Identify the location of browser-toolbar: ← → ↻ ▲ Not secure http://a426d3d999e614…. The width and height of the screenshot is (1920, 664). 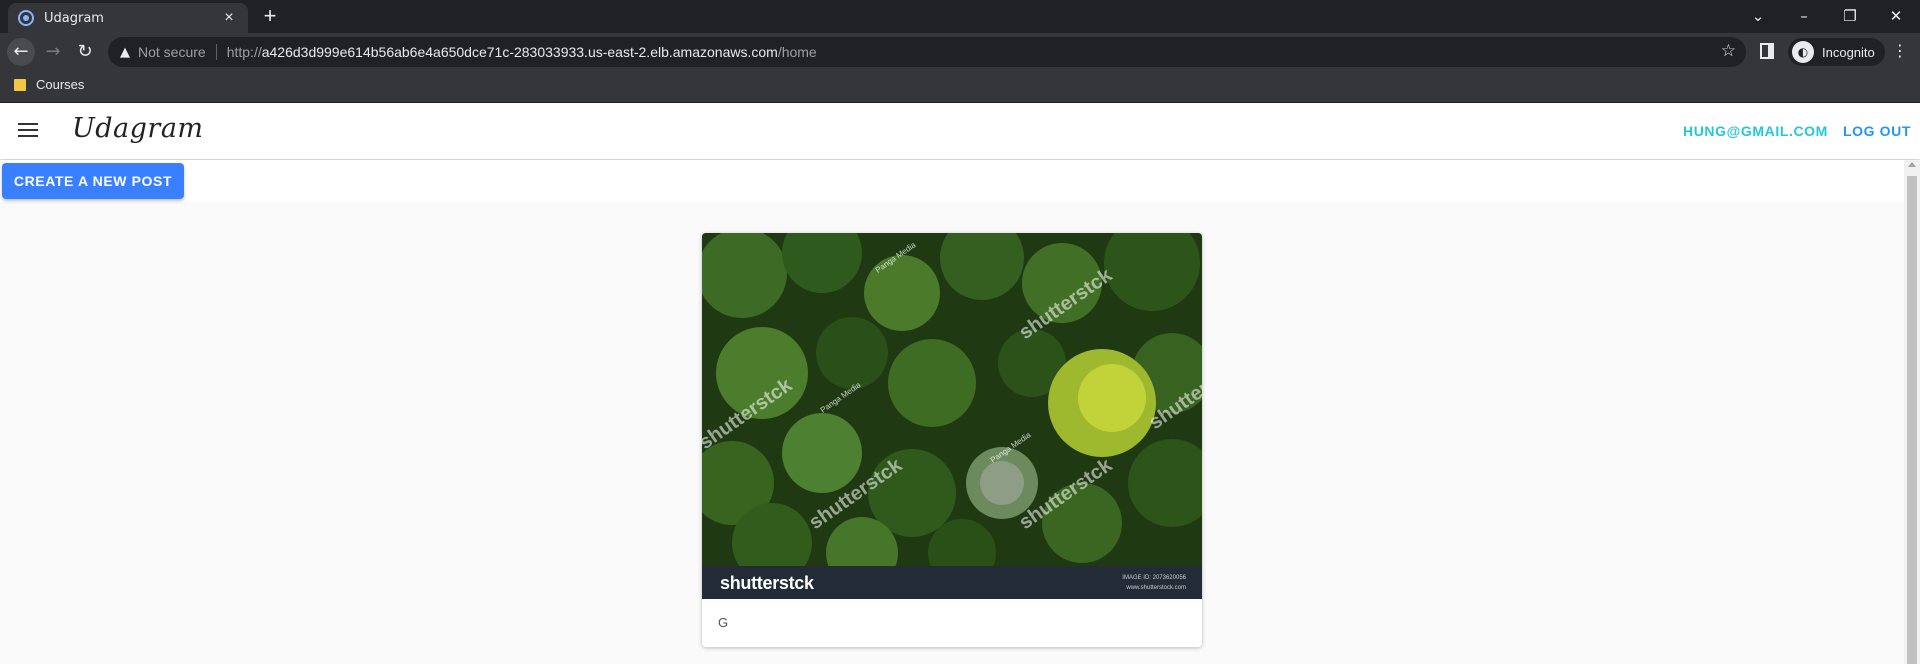
(960, 52).